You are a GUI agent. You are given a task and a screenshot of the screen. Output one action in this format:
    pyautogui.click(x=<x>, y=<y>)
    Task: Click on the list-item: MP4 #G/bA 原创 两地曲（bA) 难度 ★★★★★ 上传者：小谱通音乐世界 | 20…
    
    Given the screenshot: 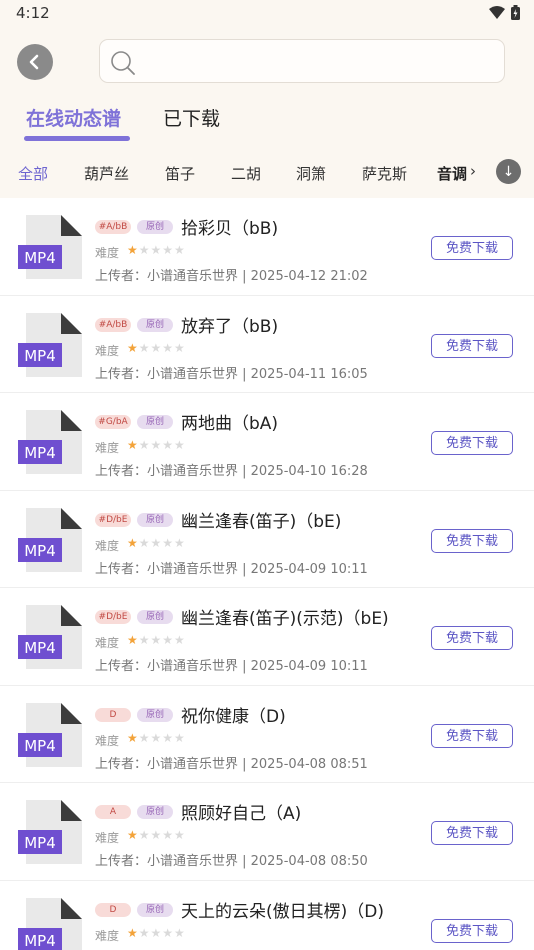 What is the action you would take?
    pyautogui.click(x=267, y=442)
    